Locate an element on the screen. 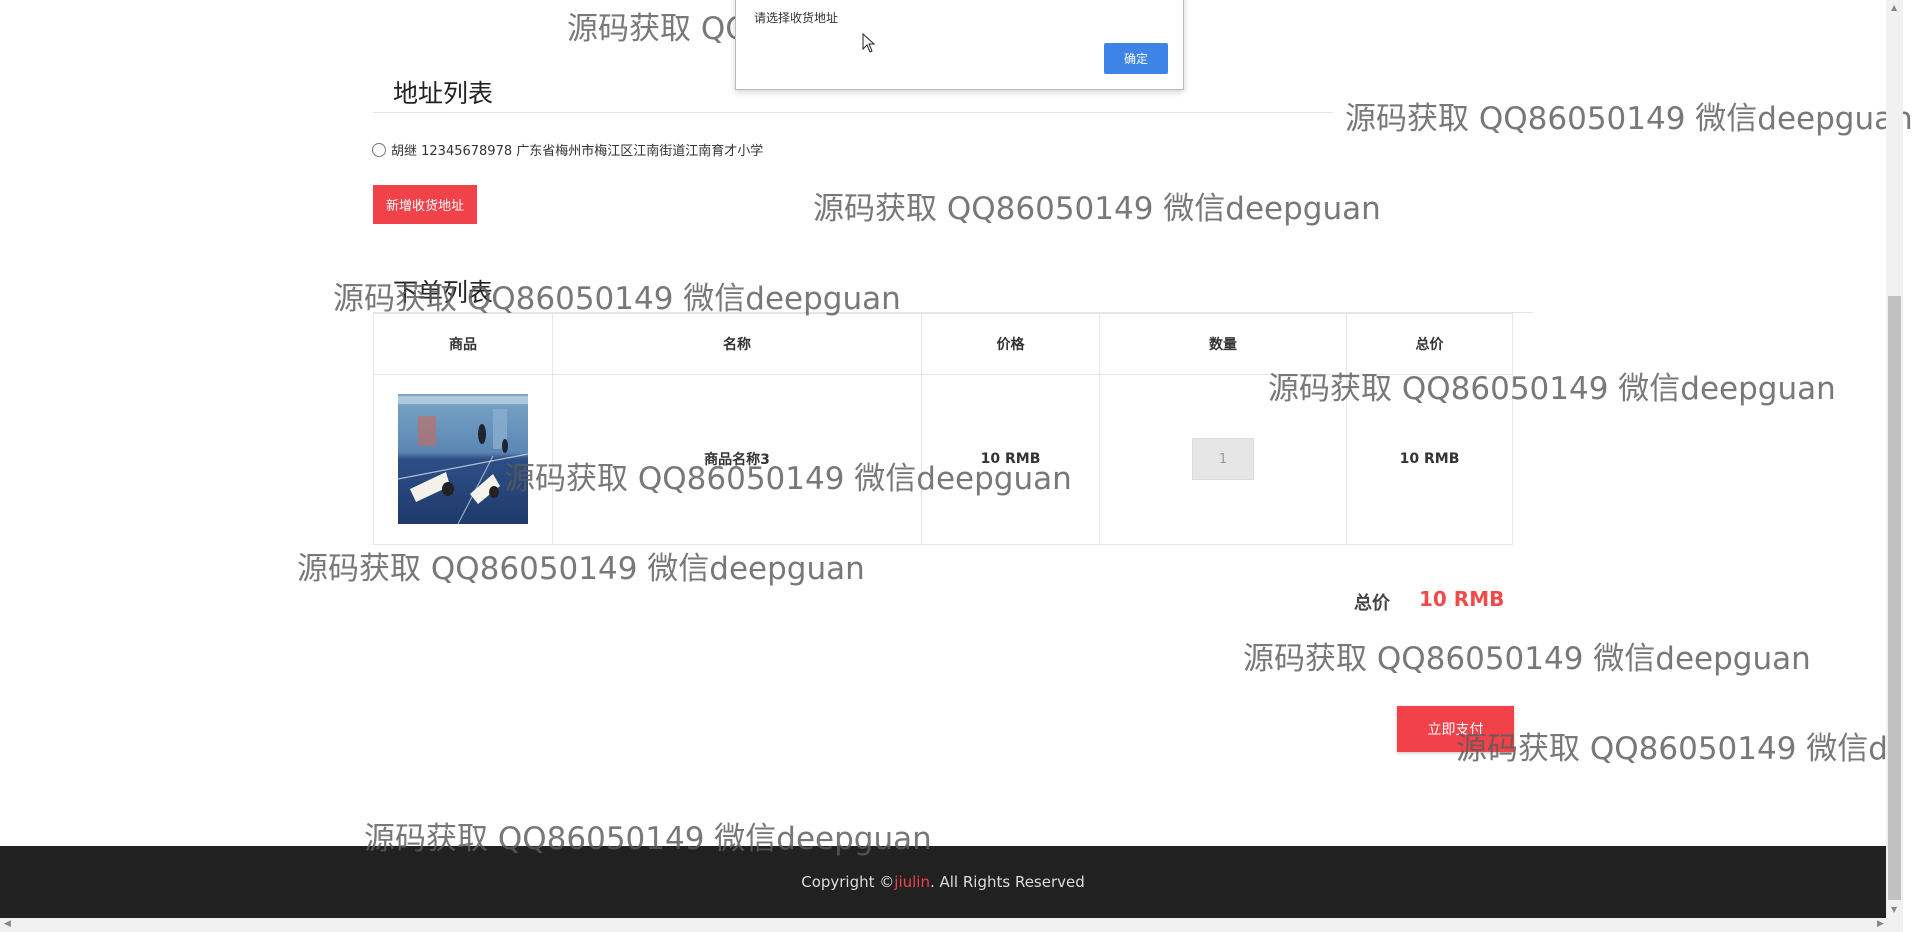 This screenshot has width=1916, height=932. vertical-scrollbar-thumb is located at coordinates (1894, 598).